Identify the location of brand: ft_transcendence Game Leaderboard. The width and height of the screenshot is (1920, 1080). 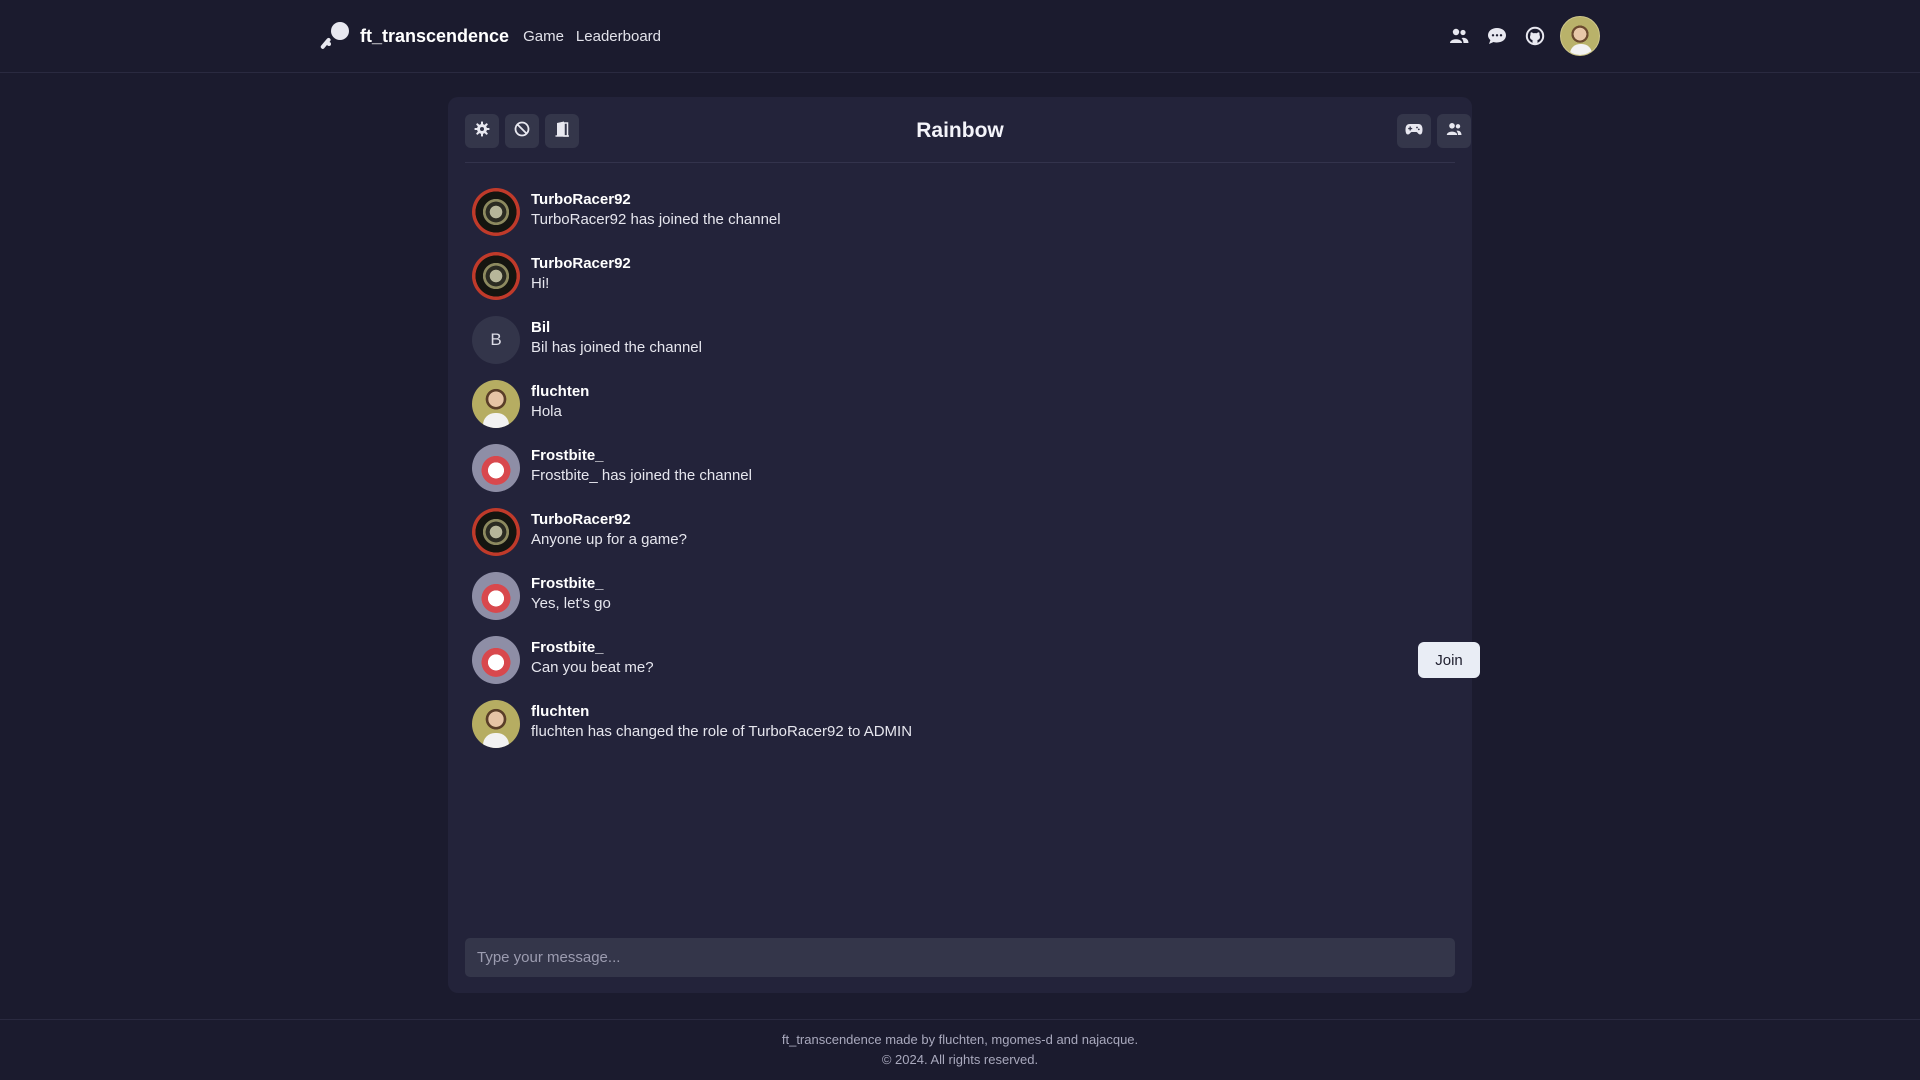
(496, 36).